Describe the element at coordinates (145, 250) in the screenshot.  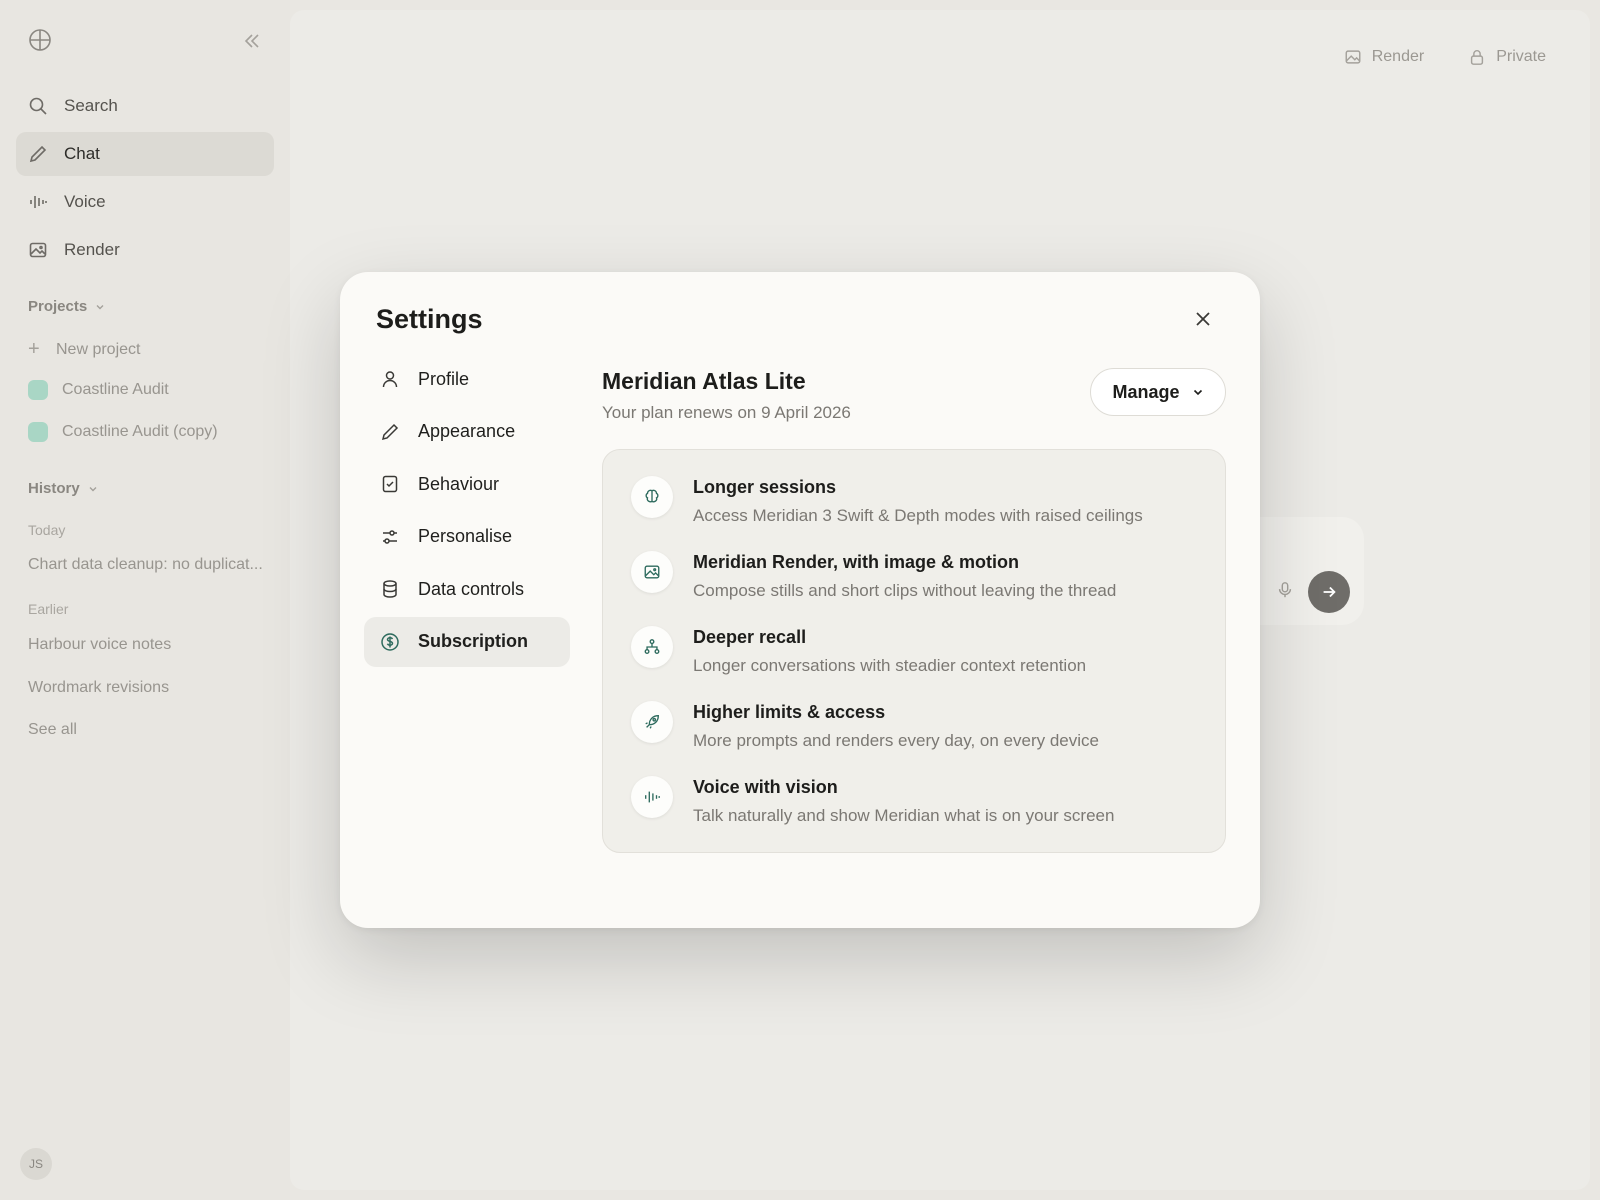
I see `sidebar-item-render: Render` at that location.